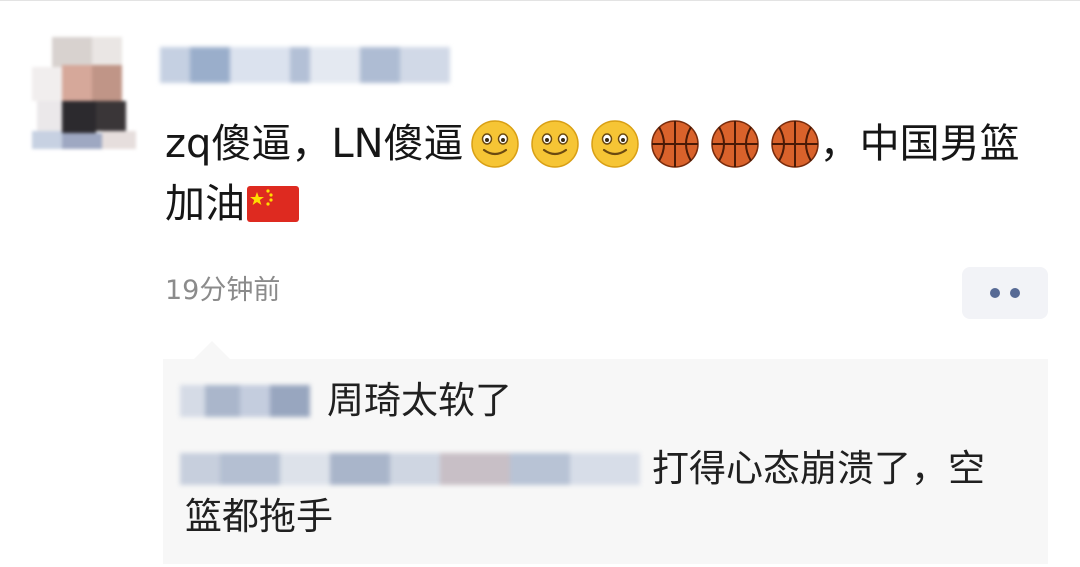 The width and height of the screenshot is (1080, 567). What do you see at coordinates (818, 468) in the screenshot?
I see `comment-text: 打得心态崩溃了，空` at bounding box center [818, 468].